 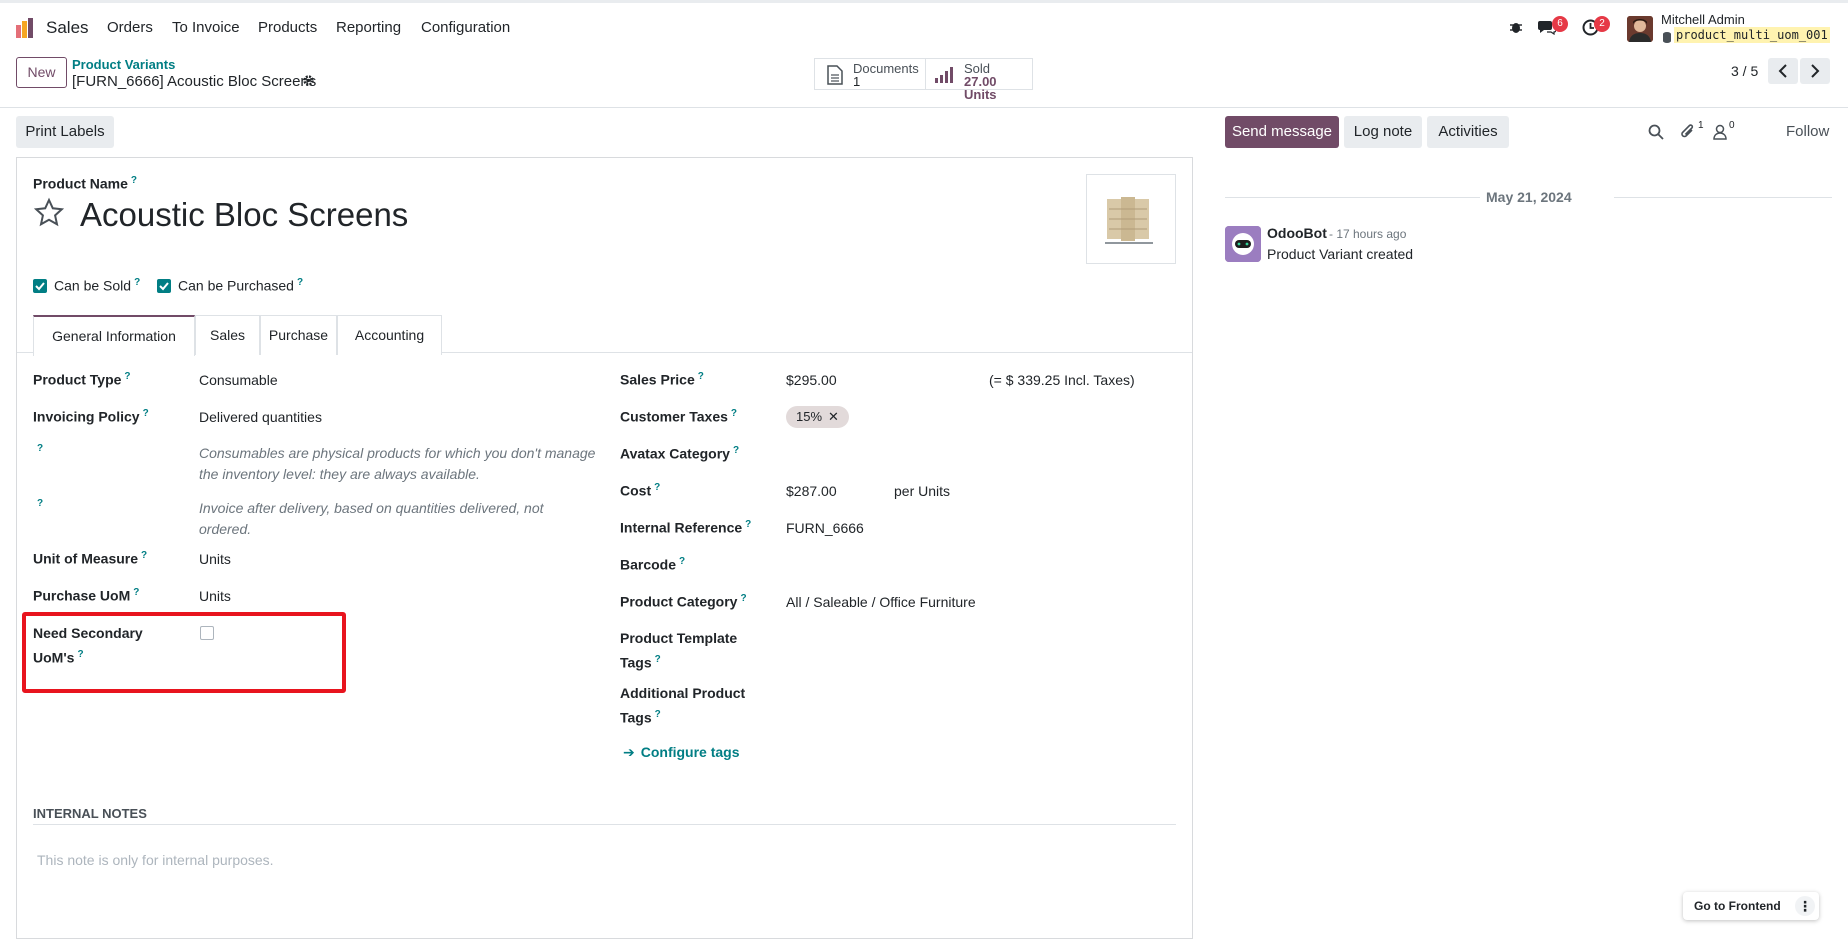 What do you see at coordinates (922, 491) in the screenshot?
I see `cost-unit: per Units` at bounding box center [922, 491].